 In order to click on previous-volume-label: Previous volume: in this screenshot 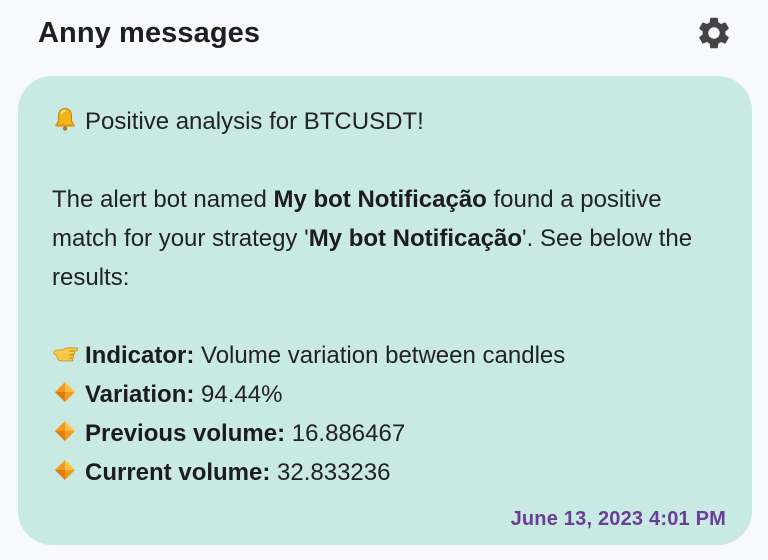, I will do `click(185, 433)`.